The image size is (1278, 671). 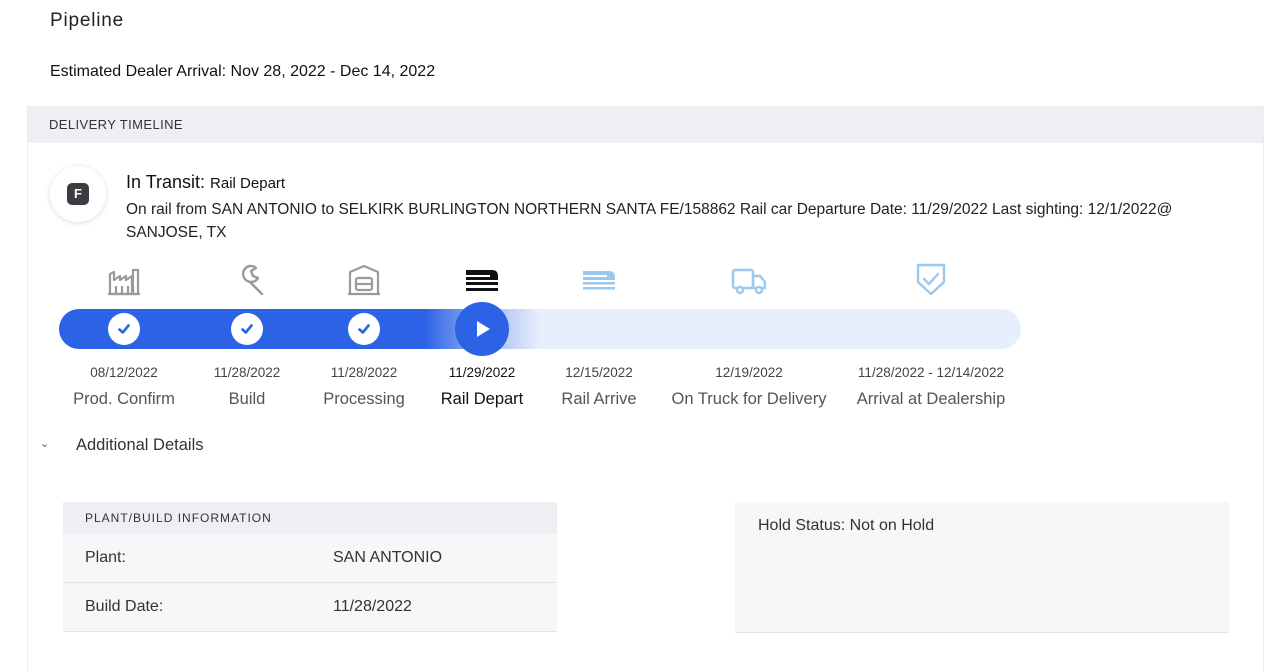 What do you see at coordinates (931, 280) in the screenshot?
I see `shield-check-icon` at bounding box center [931, 280].